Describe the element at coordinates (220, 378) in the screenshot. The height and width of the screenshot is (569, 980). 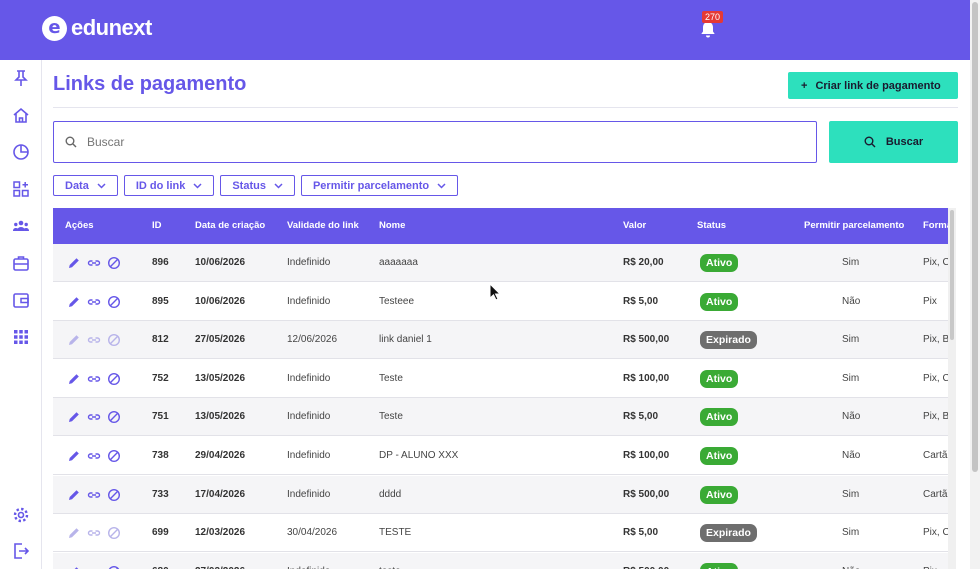
I see `cell-created: 13/05/2026` at that location.